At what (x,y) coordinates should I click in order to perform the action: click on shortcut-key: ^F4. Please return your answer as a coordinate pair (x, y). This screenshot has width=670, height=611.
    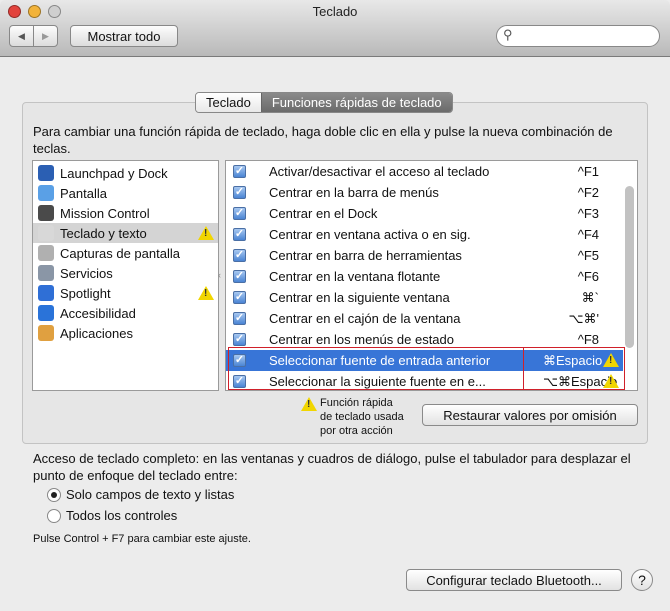
    Looking at the image, I should click on (583, 234).